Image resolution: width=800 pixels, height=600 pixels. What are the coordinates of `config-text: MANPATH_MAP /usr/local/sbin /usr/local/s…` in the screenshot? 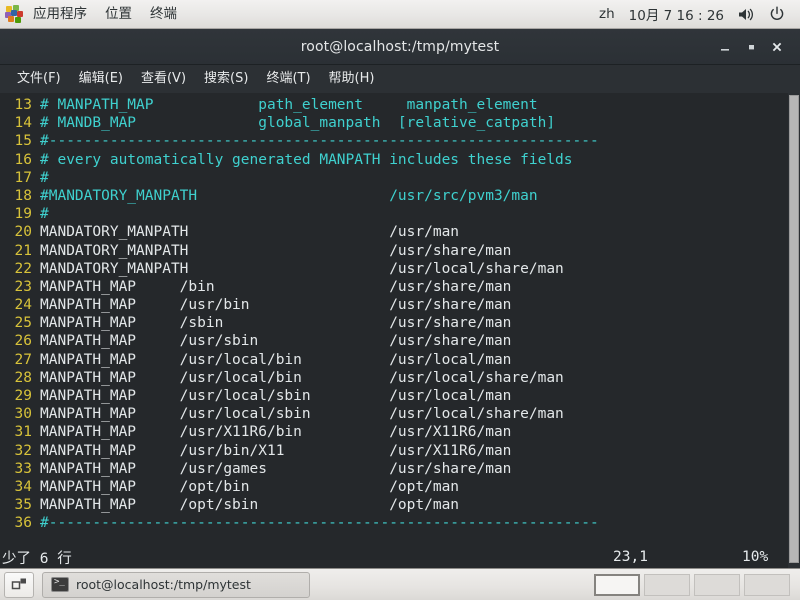 It's located at (302, 414).